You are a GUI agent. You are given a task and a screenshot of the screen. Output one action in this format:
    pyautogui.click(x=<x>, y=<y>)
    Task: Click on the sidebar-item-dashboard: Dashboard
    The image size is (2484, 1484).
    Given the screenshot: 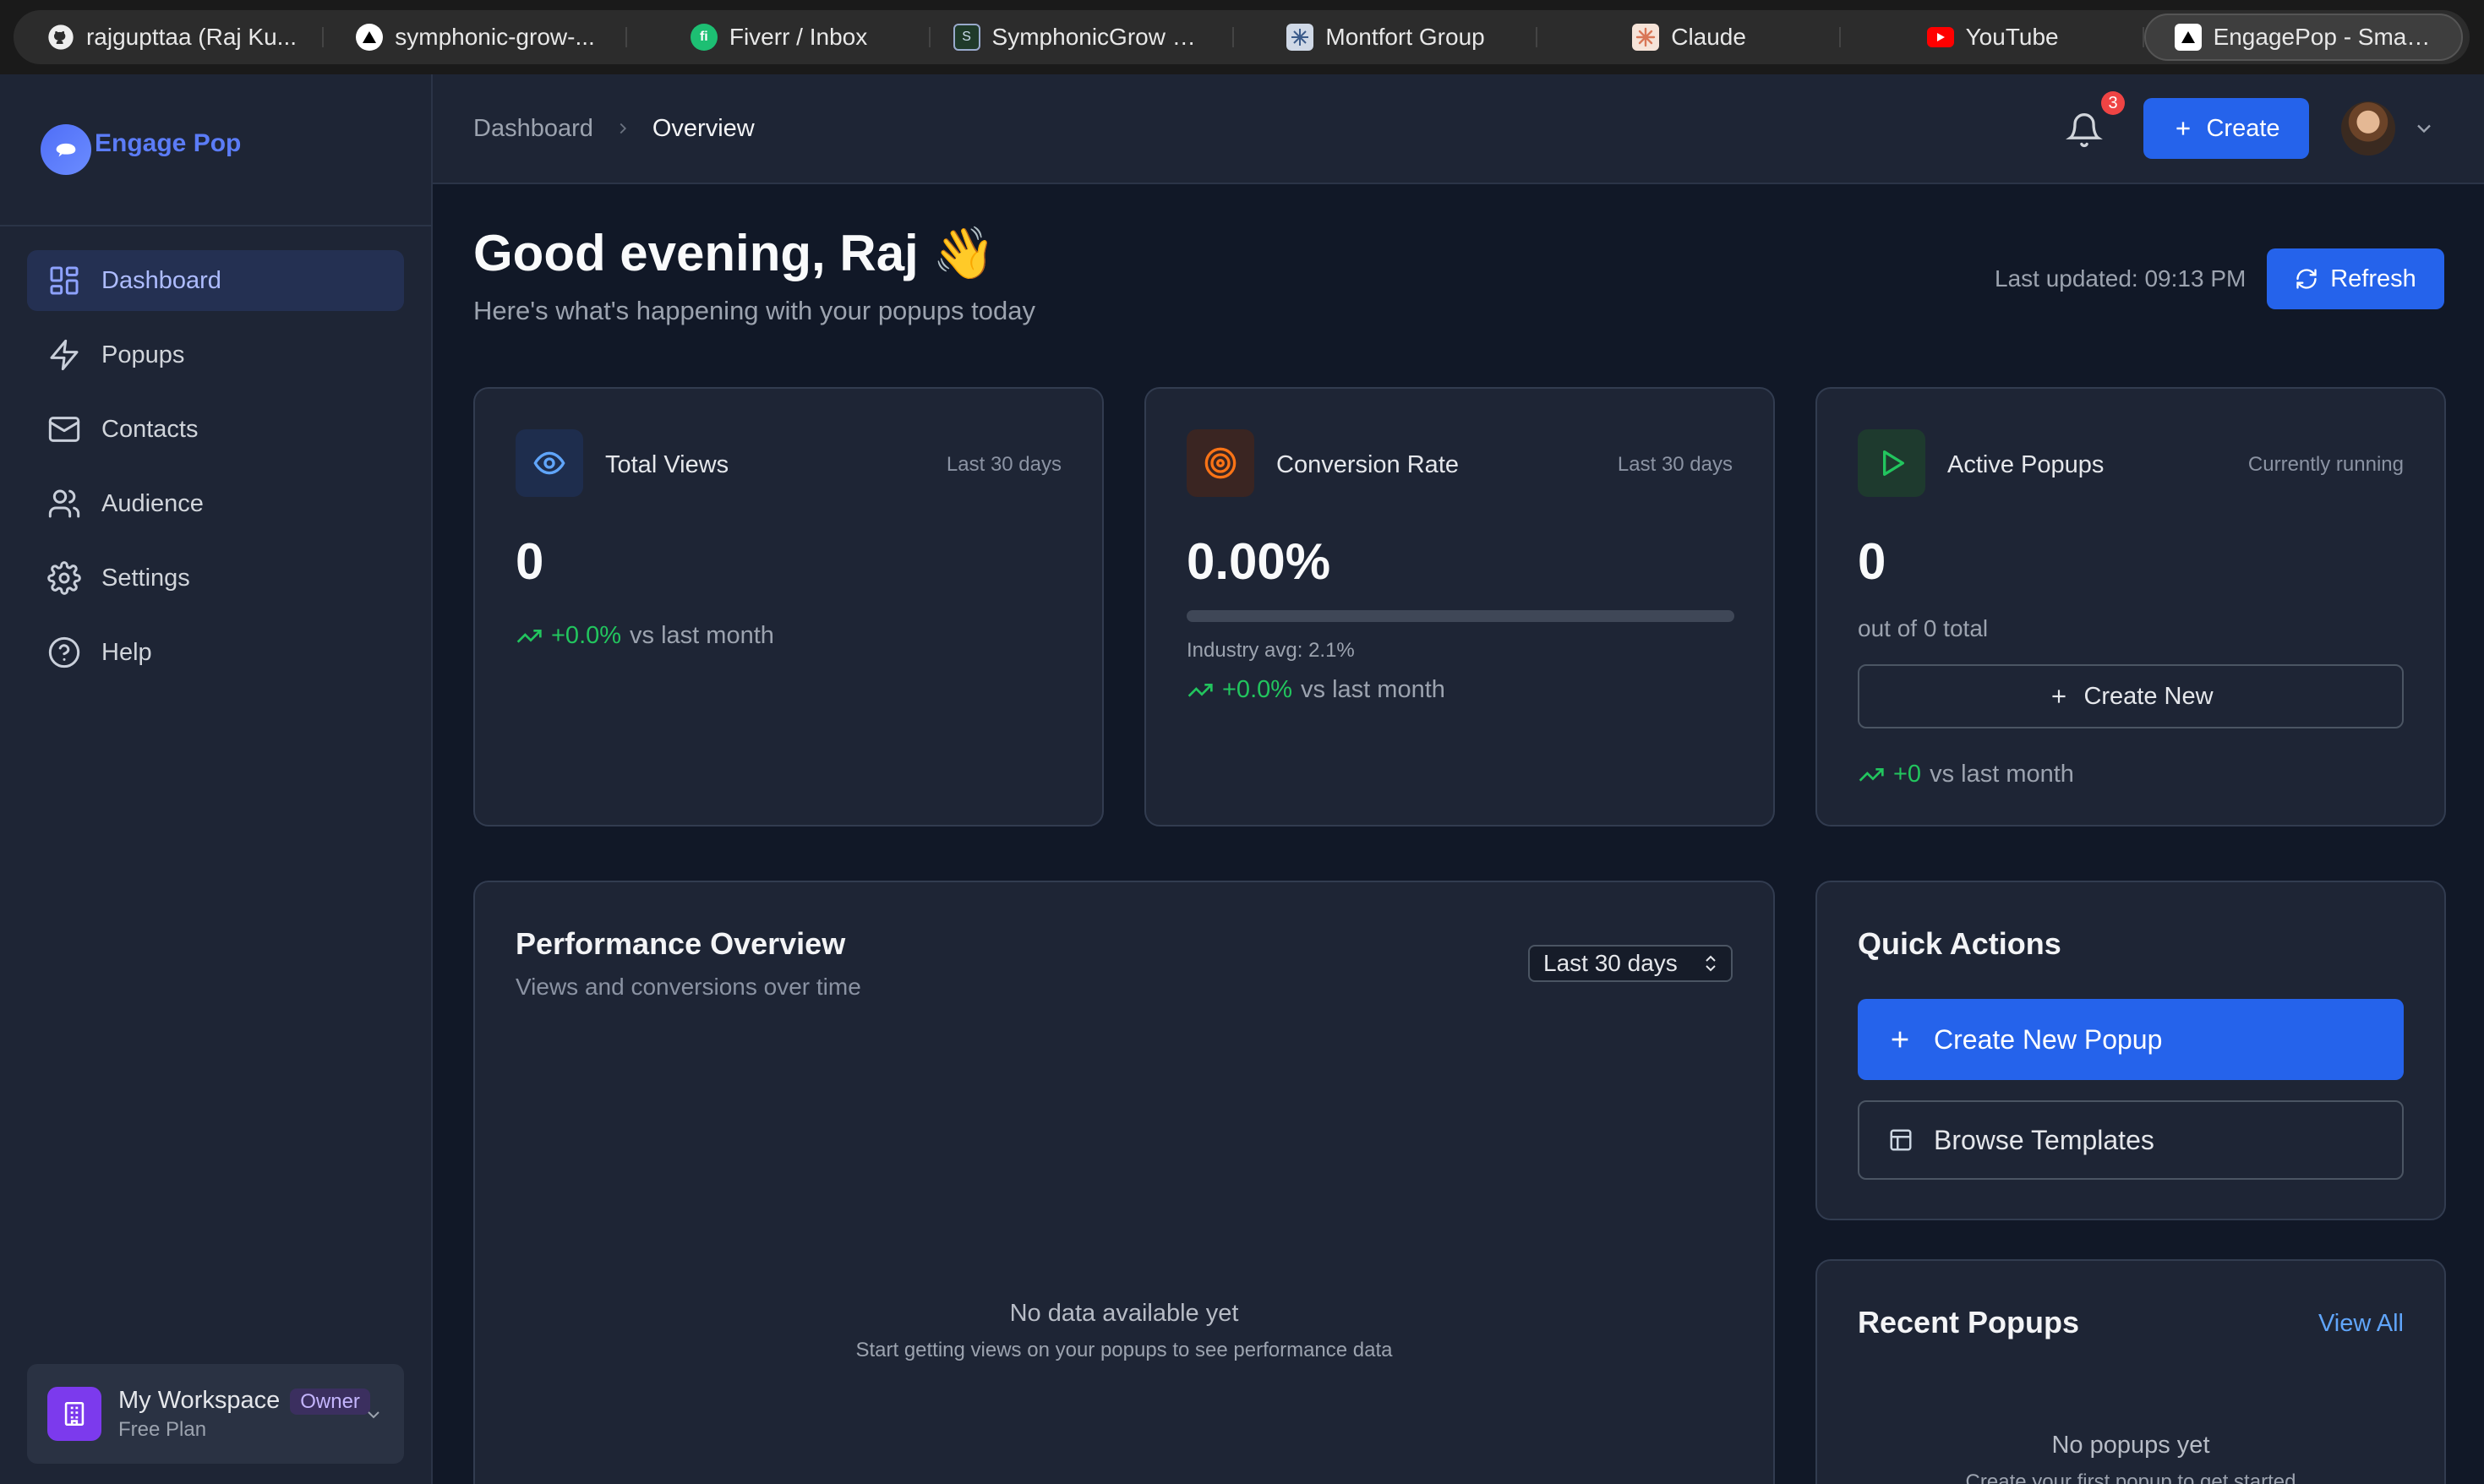 What is the action you would take?
    pyautogui.click(x=215, y=281)
    